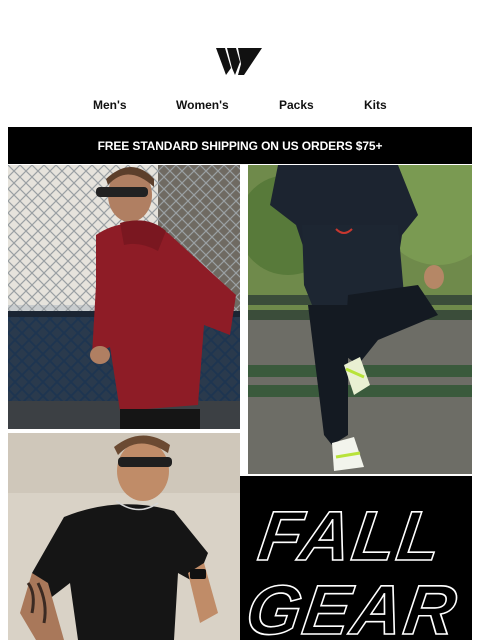 The width and height of the screenshot is (480, 640). I want to click on hero-headline-panel: FALL GEAR, so click(356, 558).